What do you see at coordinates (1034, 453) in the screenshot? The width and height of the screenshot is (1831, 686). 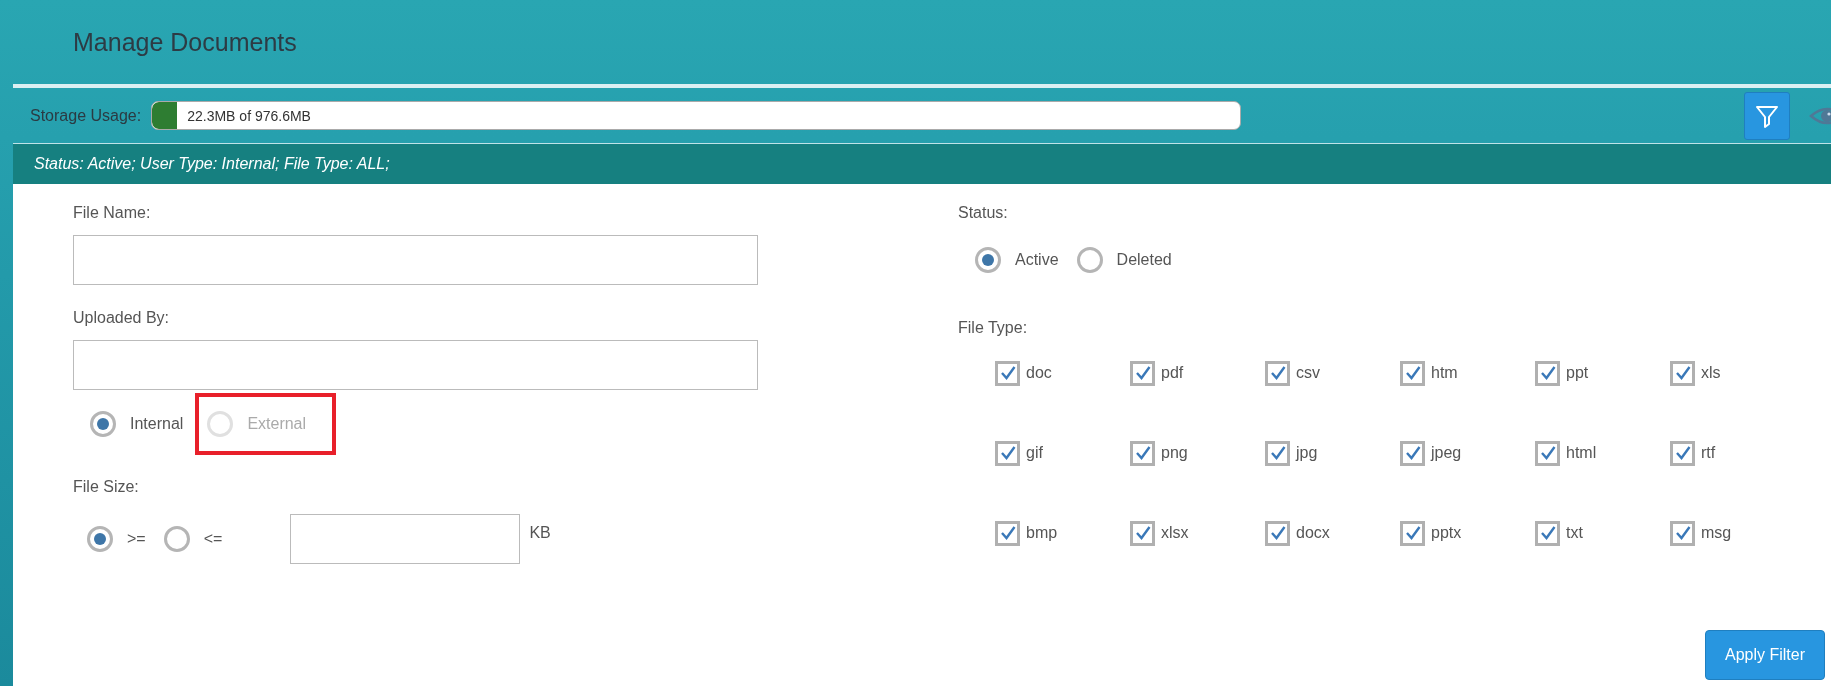 I see `checkbox-label: gif` at bounding box center [1034, 453].